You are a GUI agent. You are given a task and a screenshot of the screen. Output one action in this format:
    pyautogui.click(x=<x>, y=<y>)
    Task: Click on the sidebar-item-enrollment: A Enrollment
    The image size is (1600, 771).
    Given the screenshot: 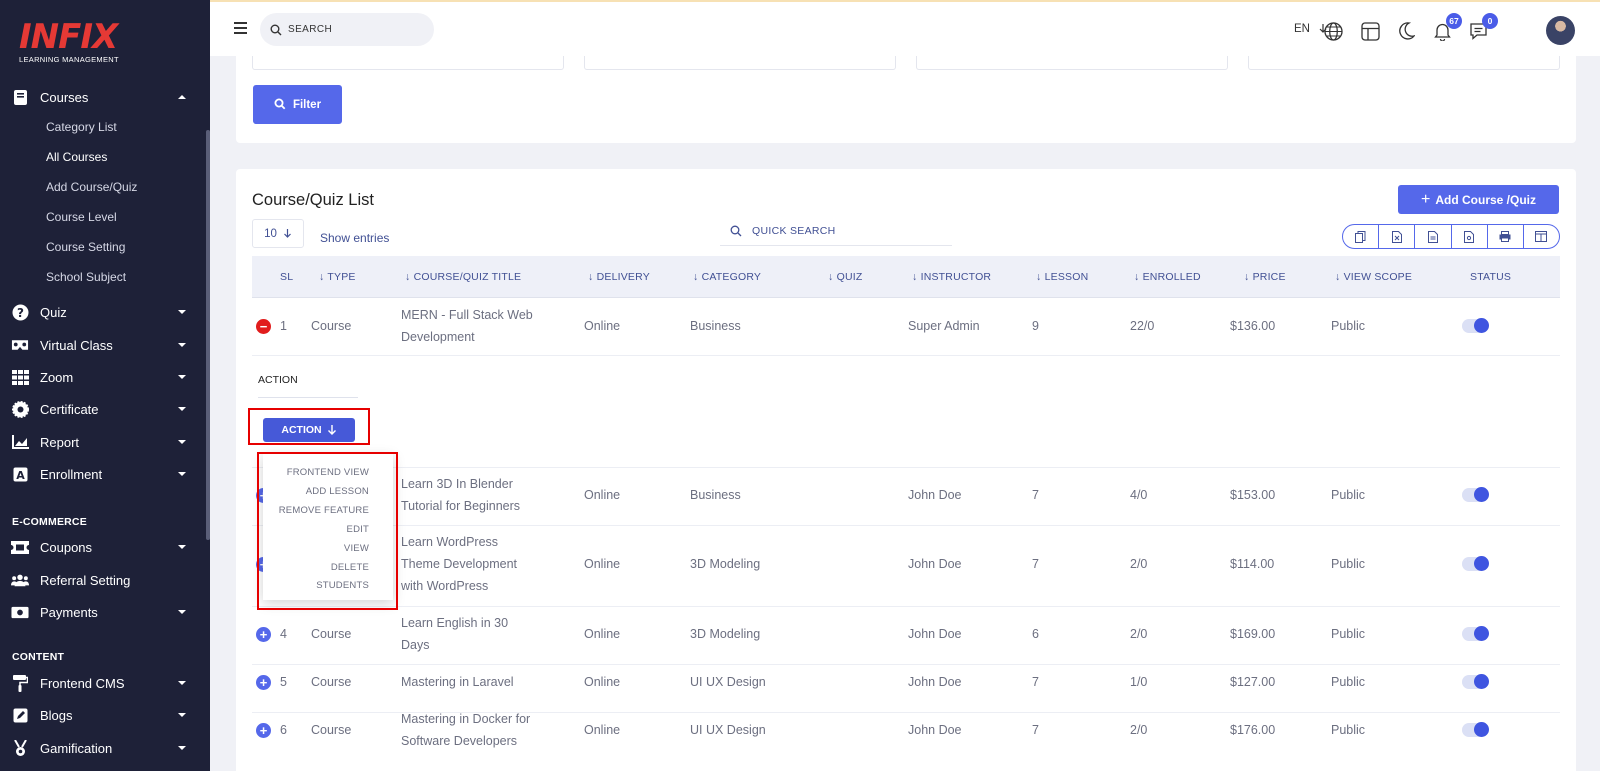 What is the action you would take?
    pyautogui.click(x=103, y=474)
    